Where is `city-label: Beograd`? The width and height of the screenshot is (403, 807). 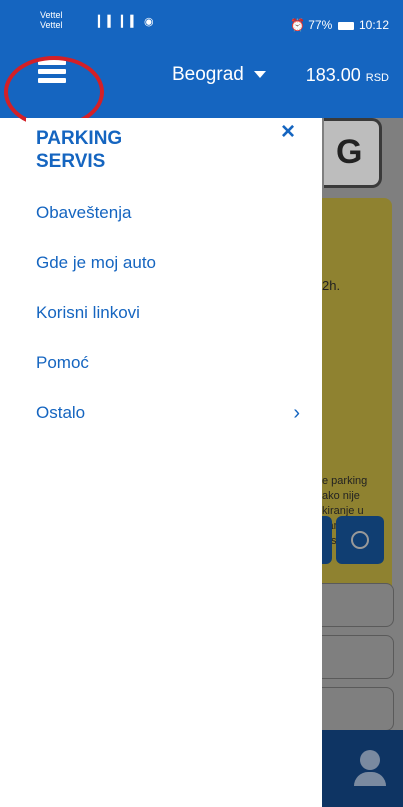 city-label: Beograd is located at coordinates (208, 74).